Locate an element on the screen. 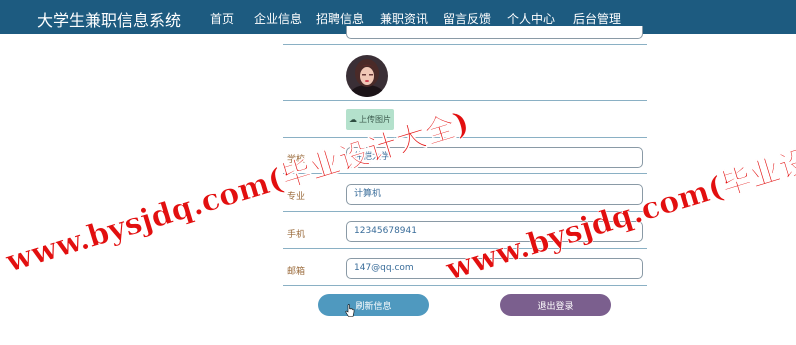 This screenshot has height=345, width=796. logout-button: 退出登录 is located at coordinates (555, 305).